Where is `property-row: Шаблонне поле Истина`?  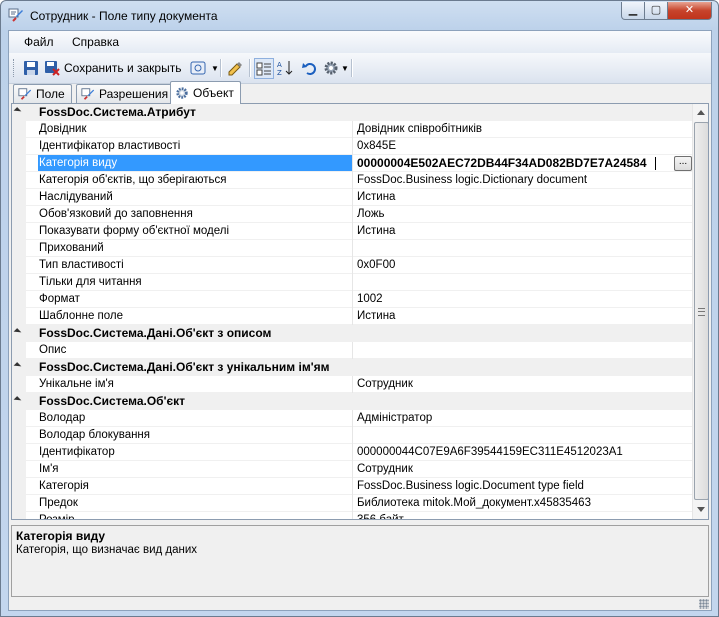 property-row: Шаблонне поле Истина is located at coordinates (352, 316).